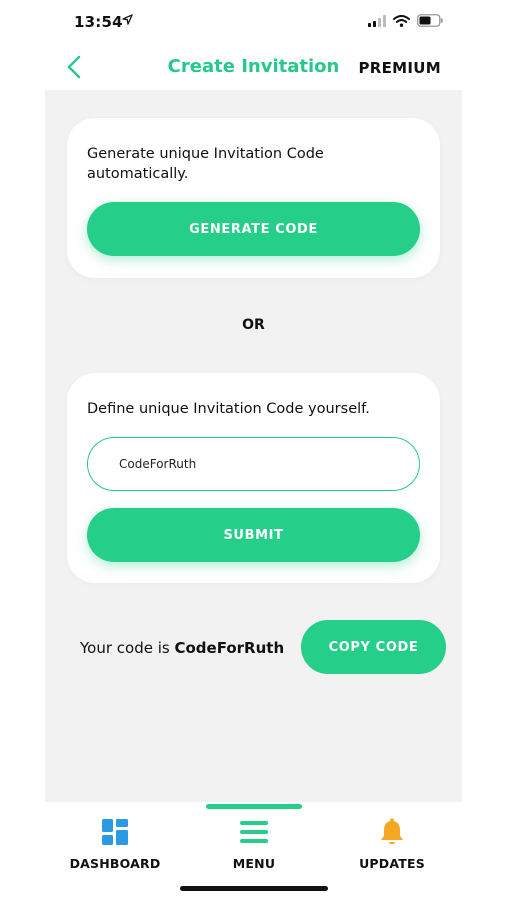 The image size is (507, 900). I want to click on status-icons, so click(405, 20).